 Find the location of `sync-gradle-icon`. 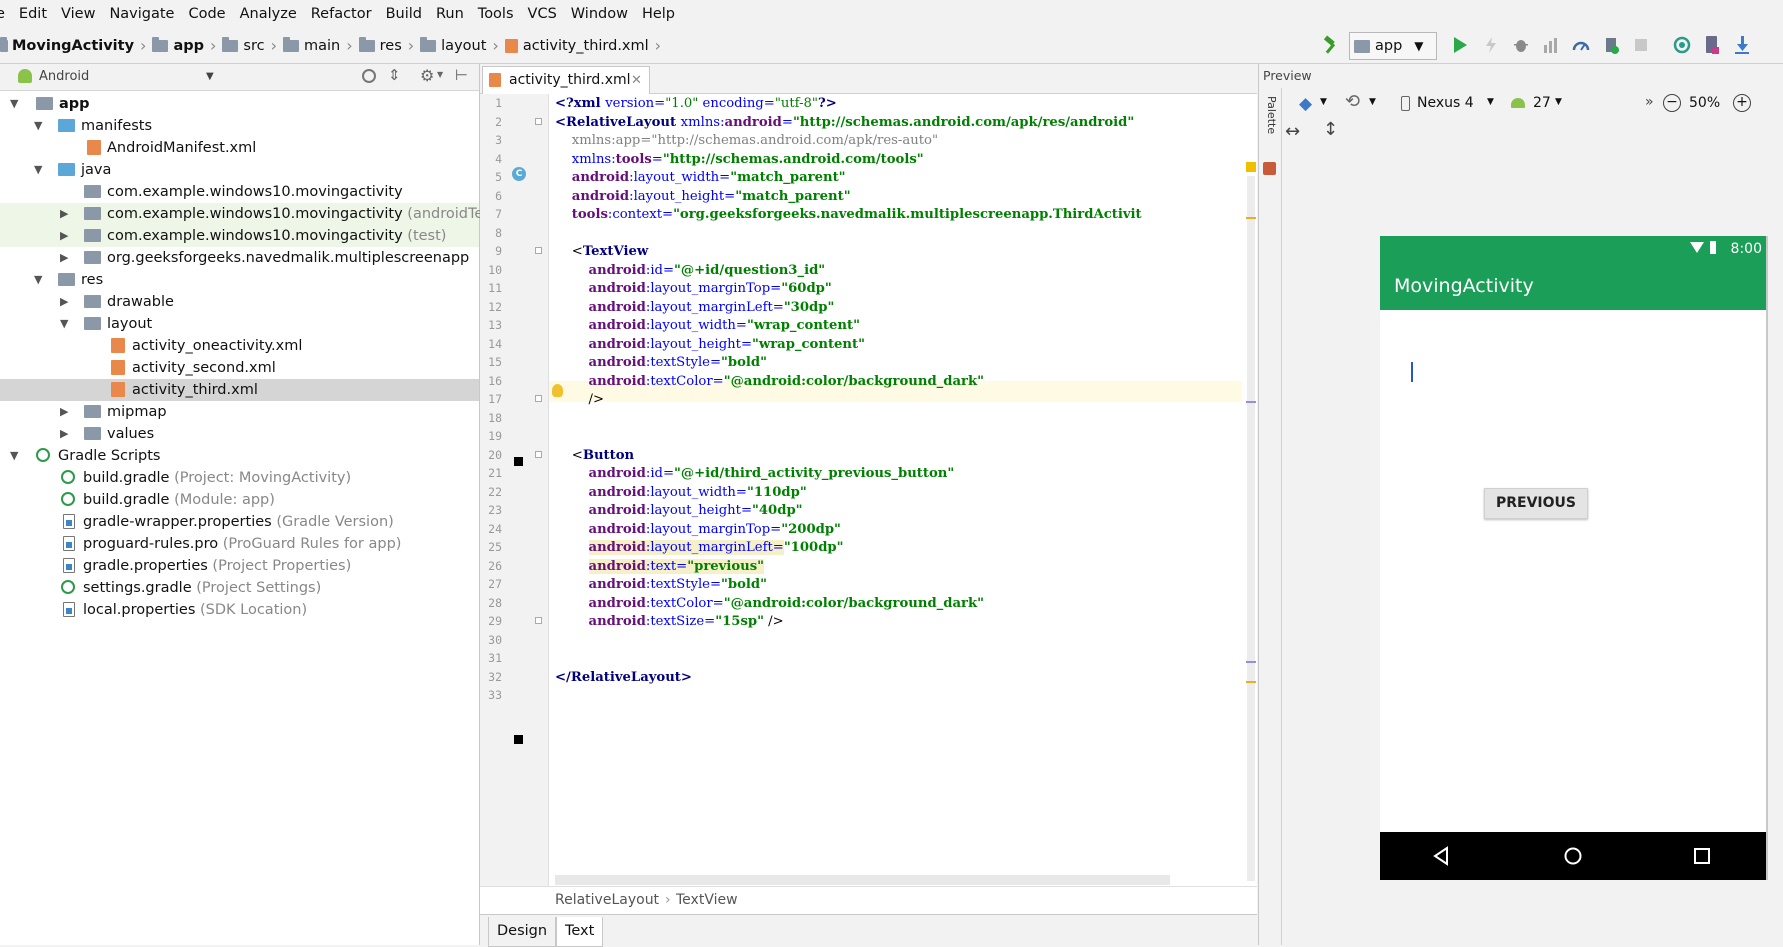

sync-gradle-icon is located at coordinates (1682, 45).